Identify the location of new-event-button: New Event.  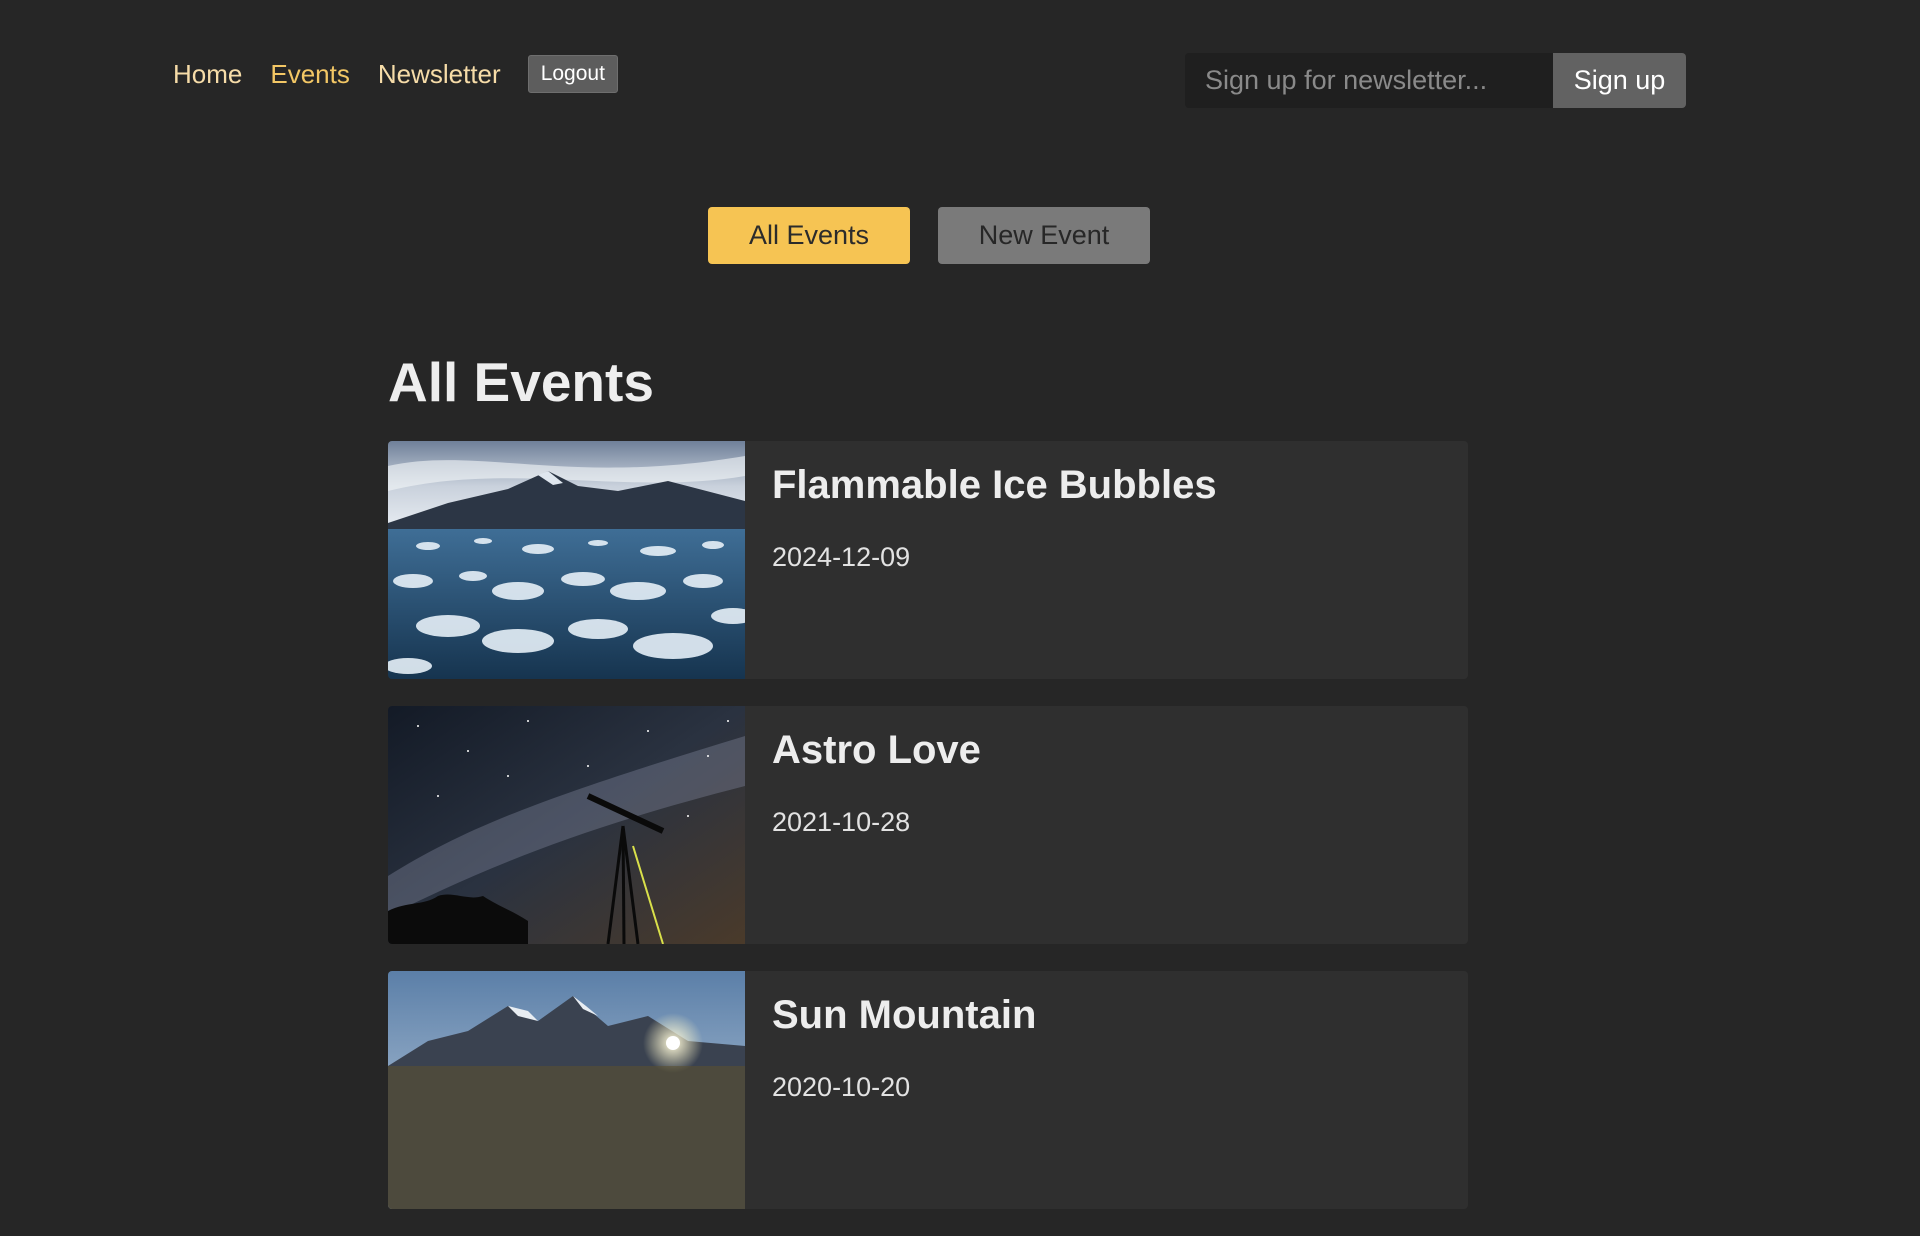
(1044, 235).